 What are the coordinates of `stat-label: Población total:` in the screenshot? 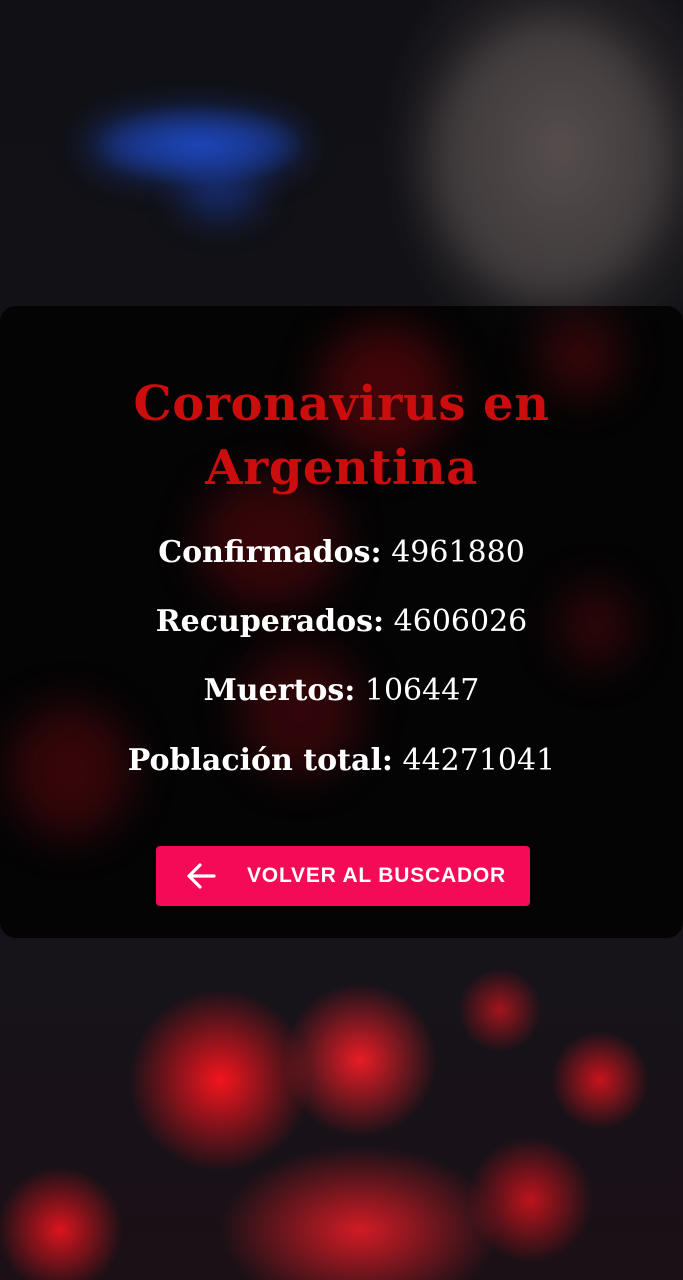 It's located at (260, 760).